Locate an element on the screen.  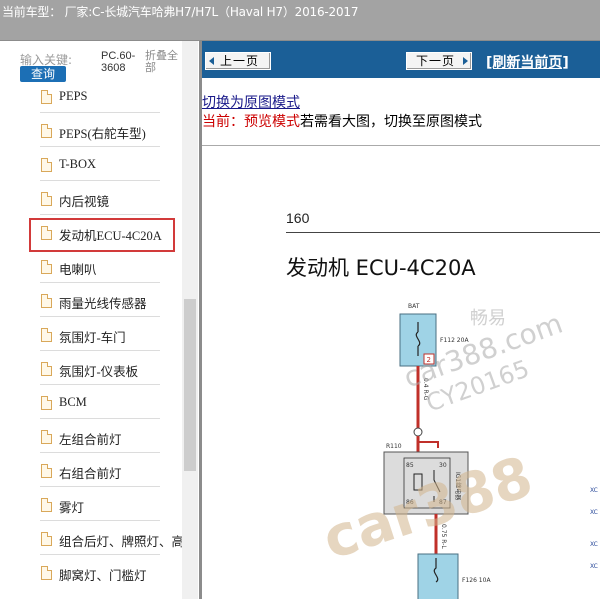
tree-item: T-BOX is located at coordinates (91, 165).